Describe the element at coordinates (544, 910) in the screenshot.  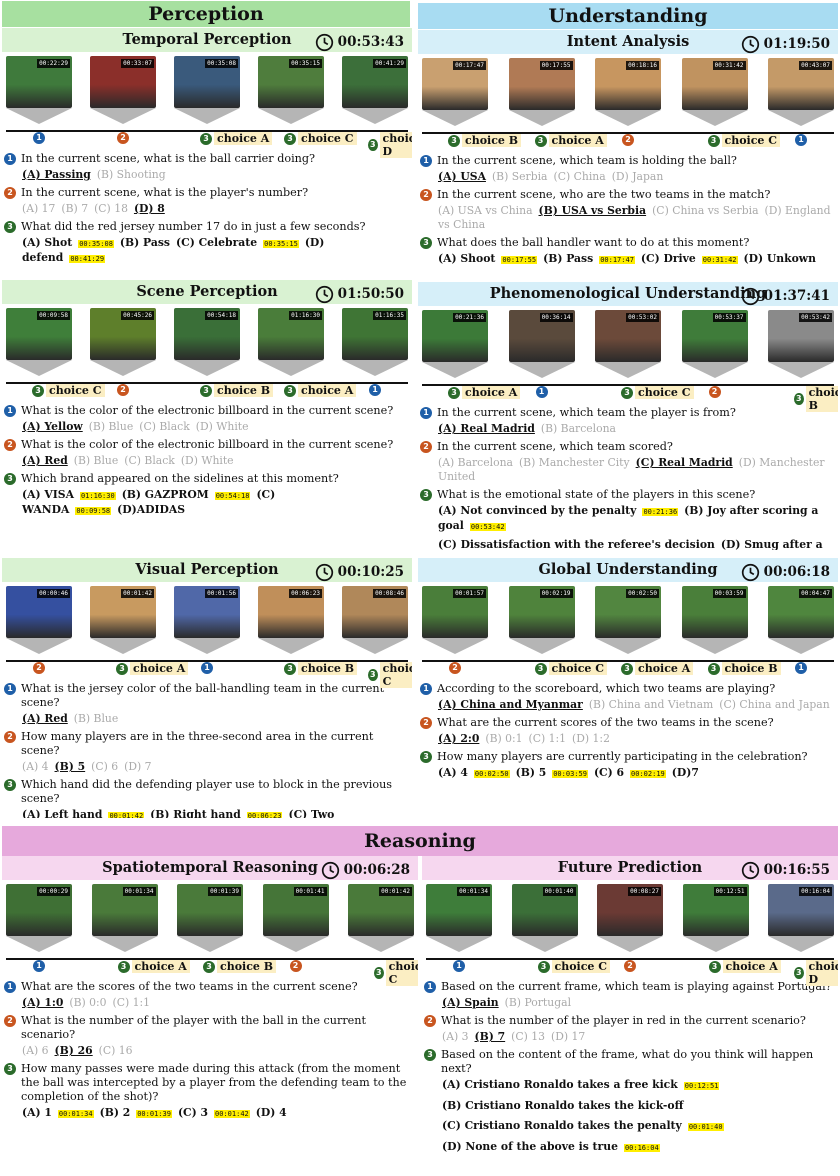
I see `video-frame: 00:01:40` at that location.